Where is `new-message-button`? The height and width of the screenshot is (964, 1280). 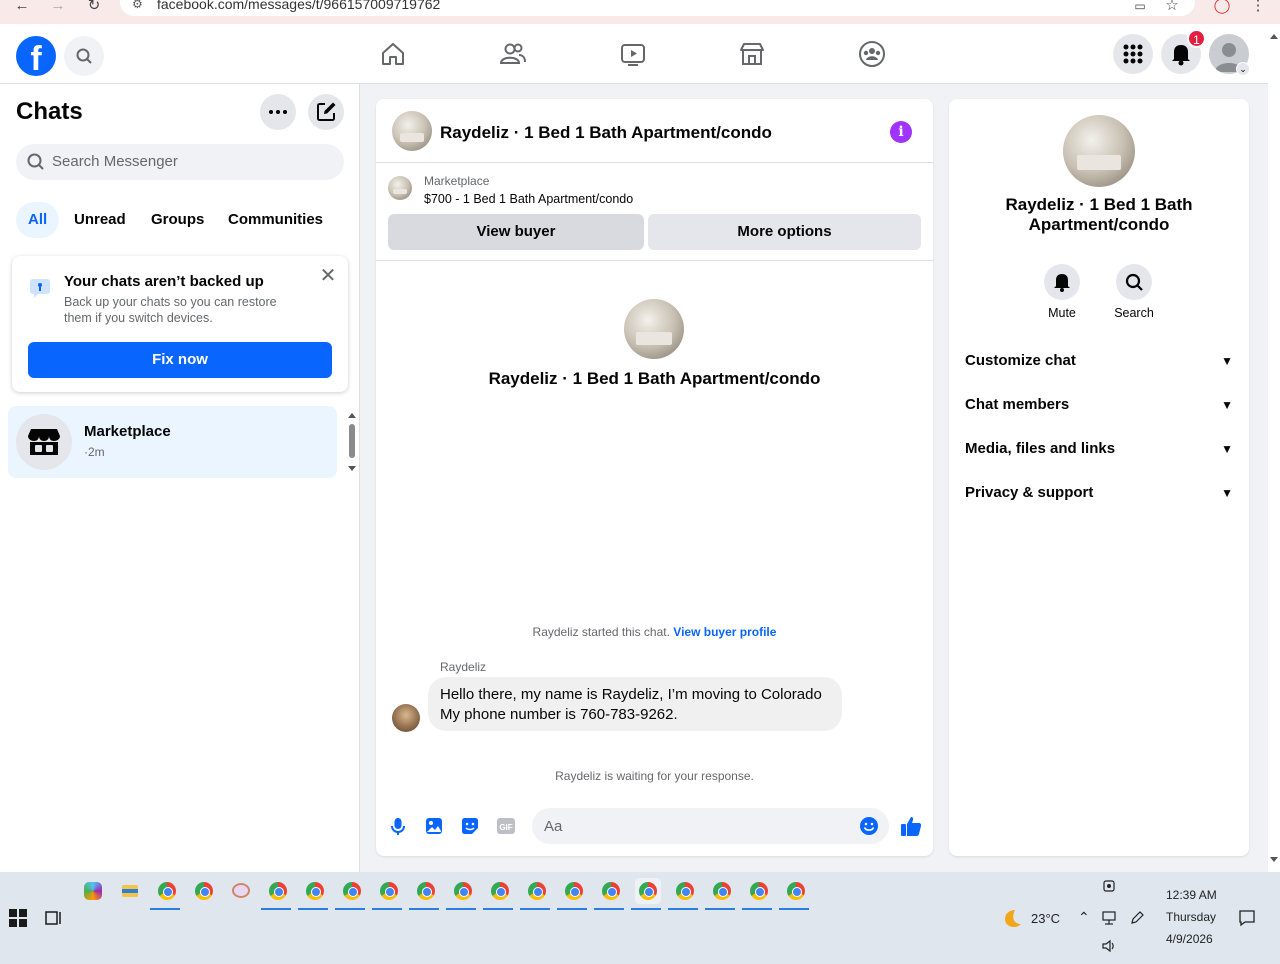
new-message-button is located at coordinates (326, 112).